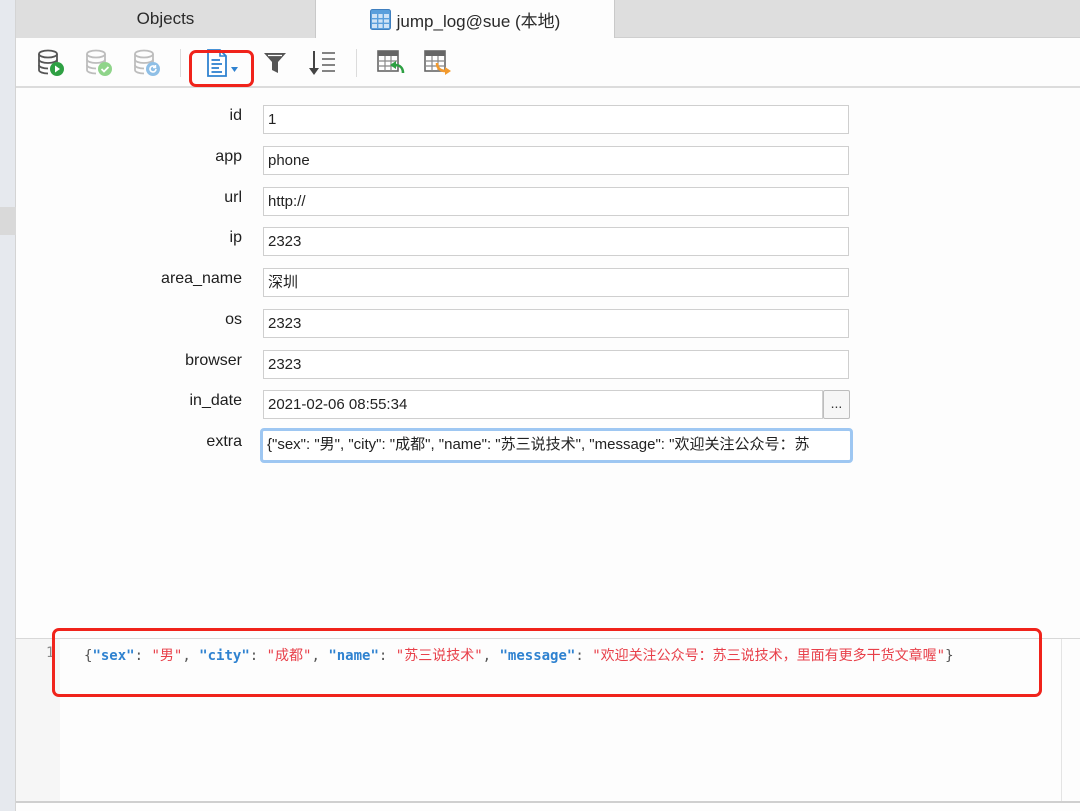 Image resolution: width=1080 pixels, height=811 pixels. I want to click on status-bar, so click(548, 807).